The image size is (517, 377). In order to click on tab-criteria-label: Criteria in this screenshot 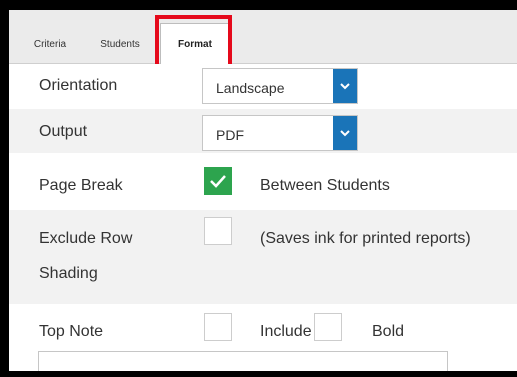, I will do `click(50, 44)`.